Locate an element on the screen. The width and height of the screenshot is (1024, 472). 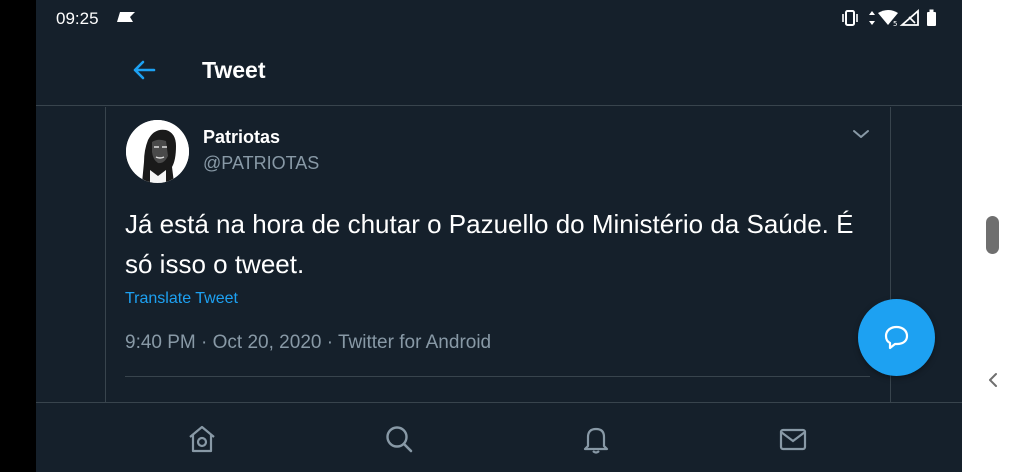
bell-icon is located at coordinates (596, 439).